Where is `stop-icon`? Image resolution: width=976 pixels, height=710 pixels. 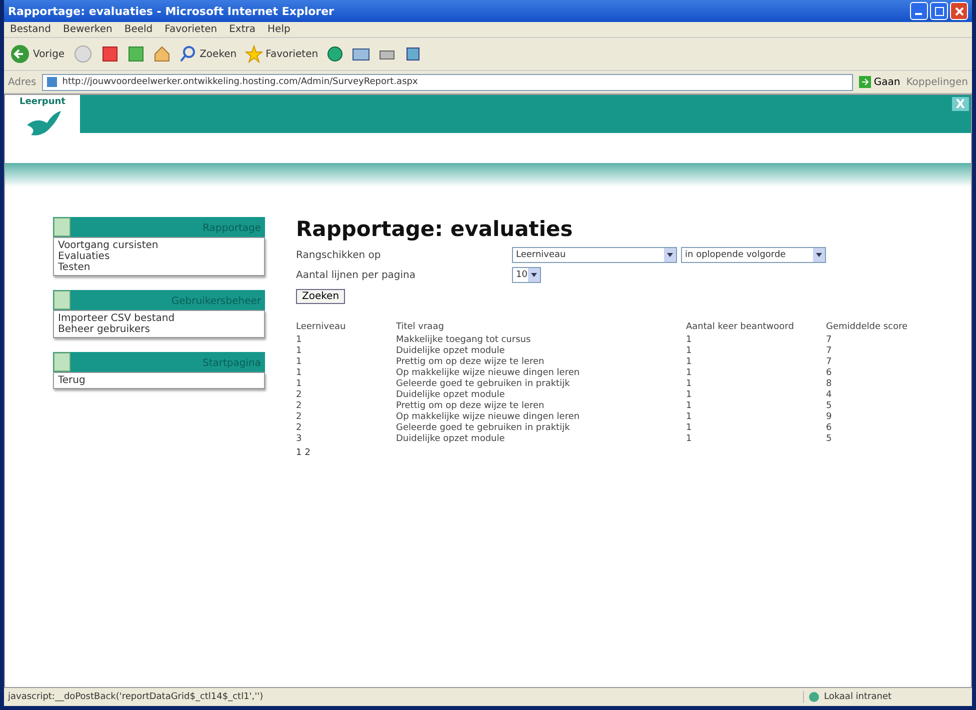
stop-icon is located at coordinates (109, 54).